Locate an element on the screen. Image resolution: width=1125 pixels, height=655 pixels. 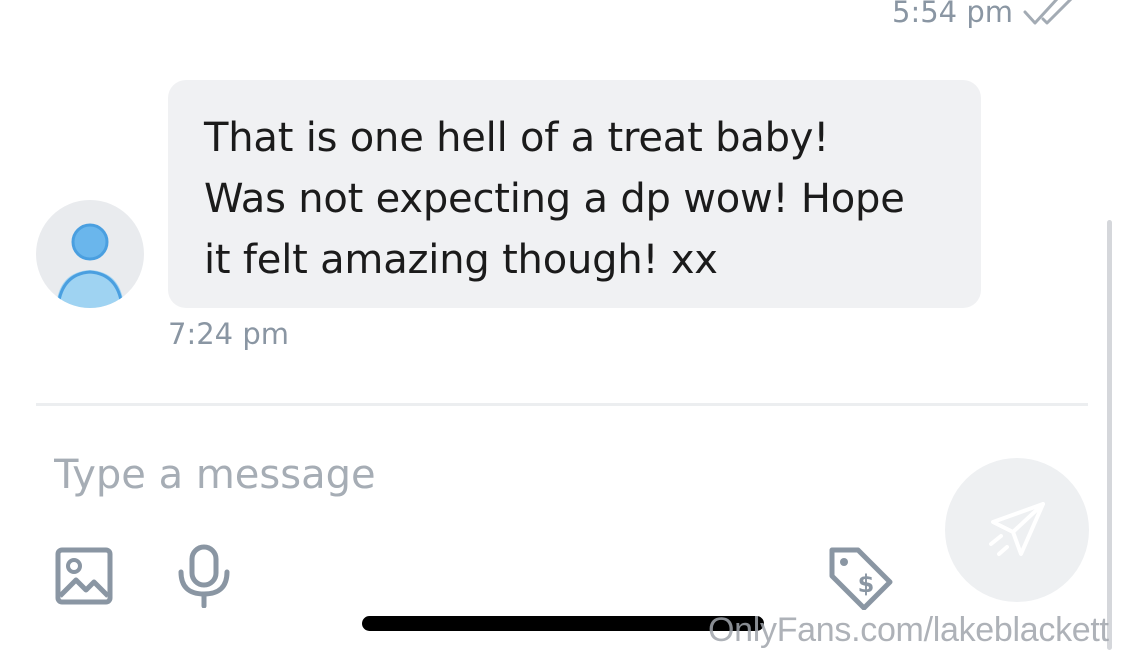
sent-message-time: 5:54 pm is located at coordinates (952, 14).